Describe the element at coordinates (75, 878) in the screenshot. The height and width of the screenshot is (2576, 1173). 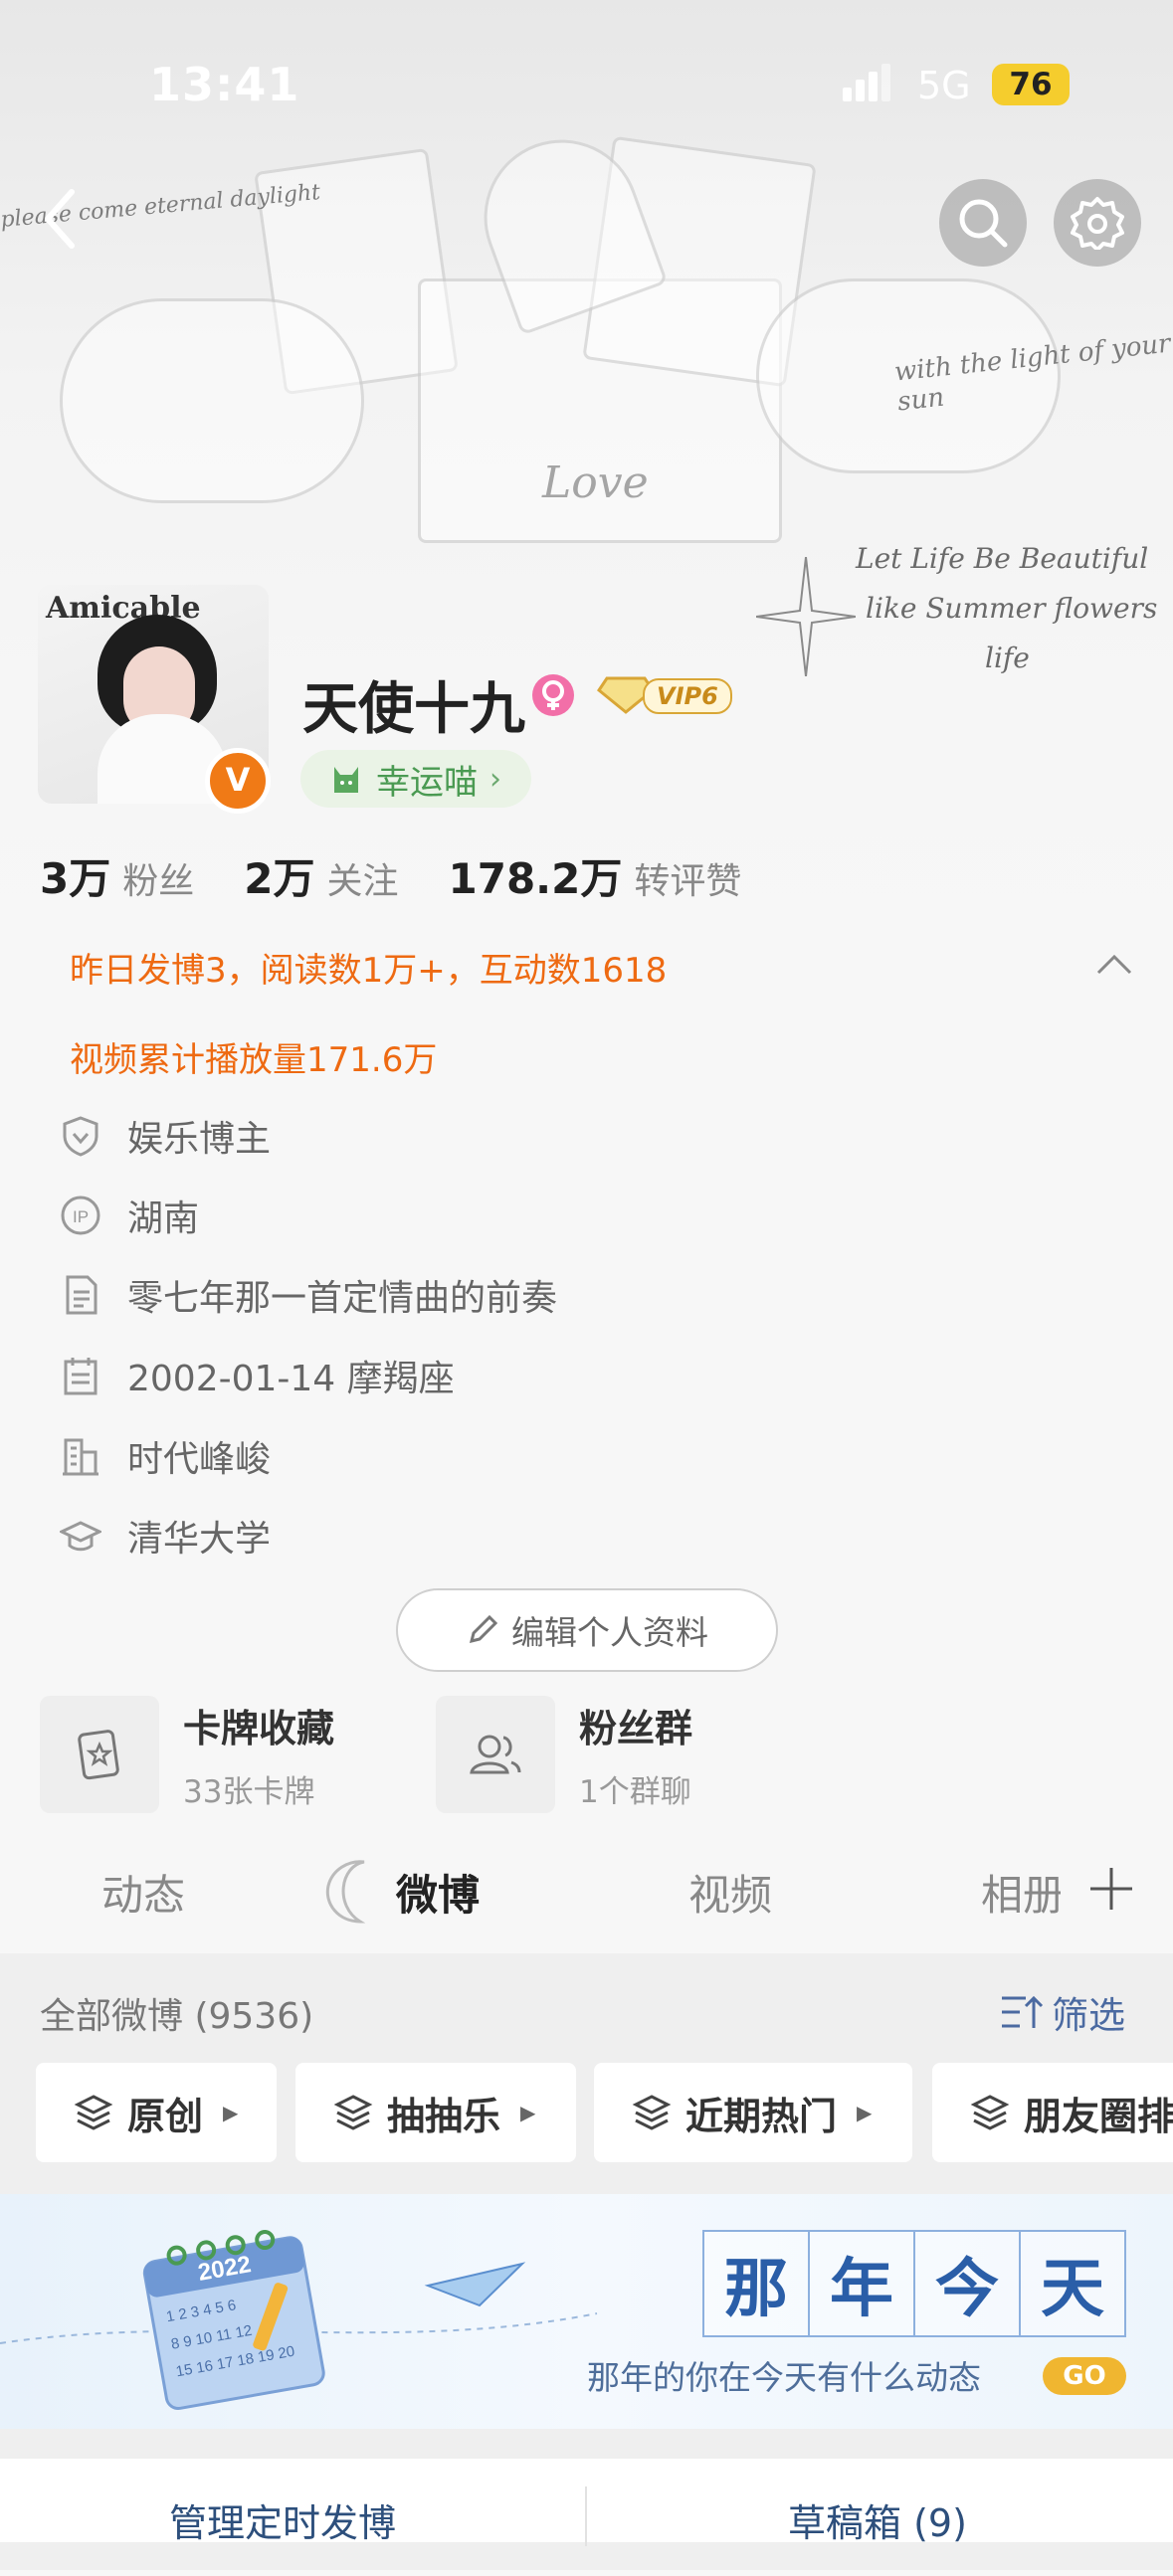
I see `stat-value: 3万` at that location.